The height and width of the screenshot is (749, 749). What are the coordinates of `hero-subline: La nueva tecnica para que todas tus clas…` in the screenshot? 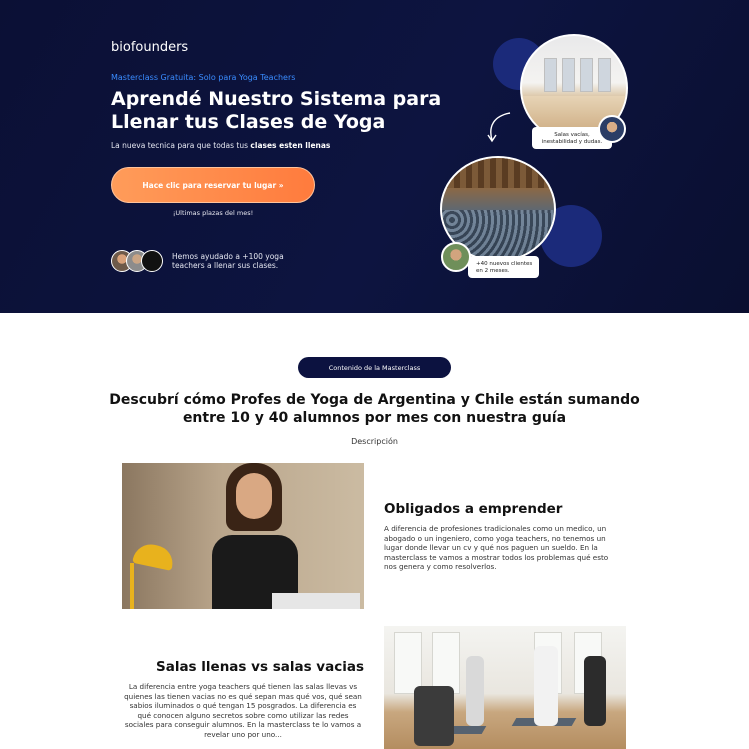 It's located at (220, 145).